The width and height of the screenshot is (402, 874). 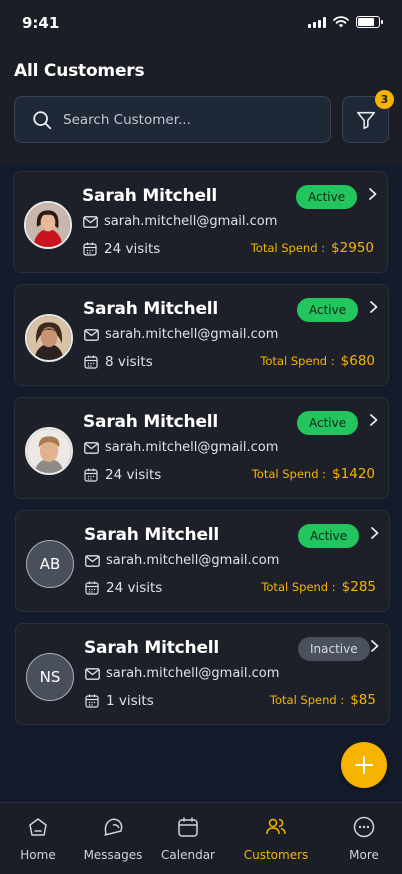 I want to click on nav-label: Home, so click(x=38, y=855).